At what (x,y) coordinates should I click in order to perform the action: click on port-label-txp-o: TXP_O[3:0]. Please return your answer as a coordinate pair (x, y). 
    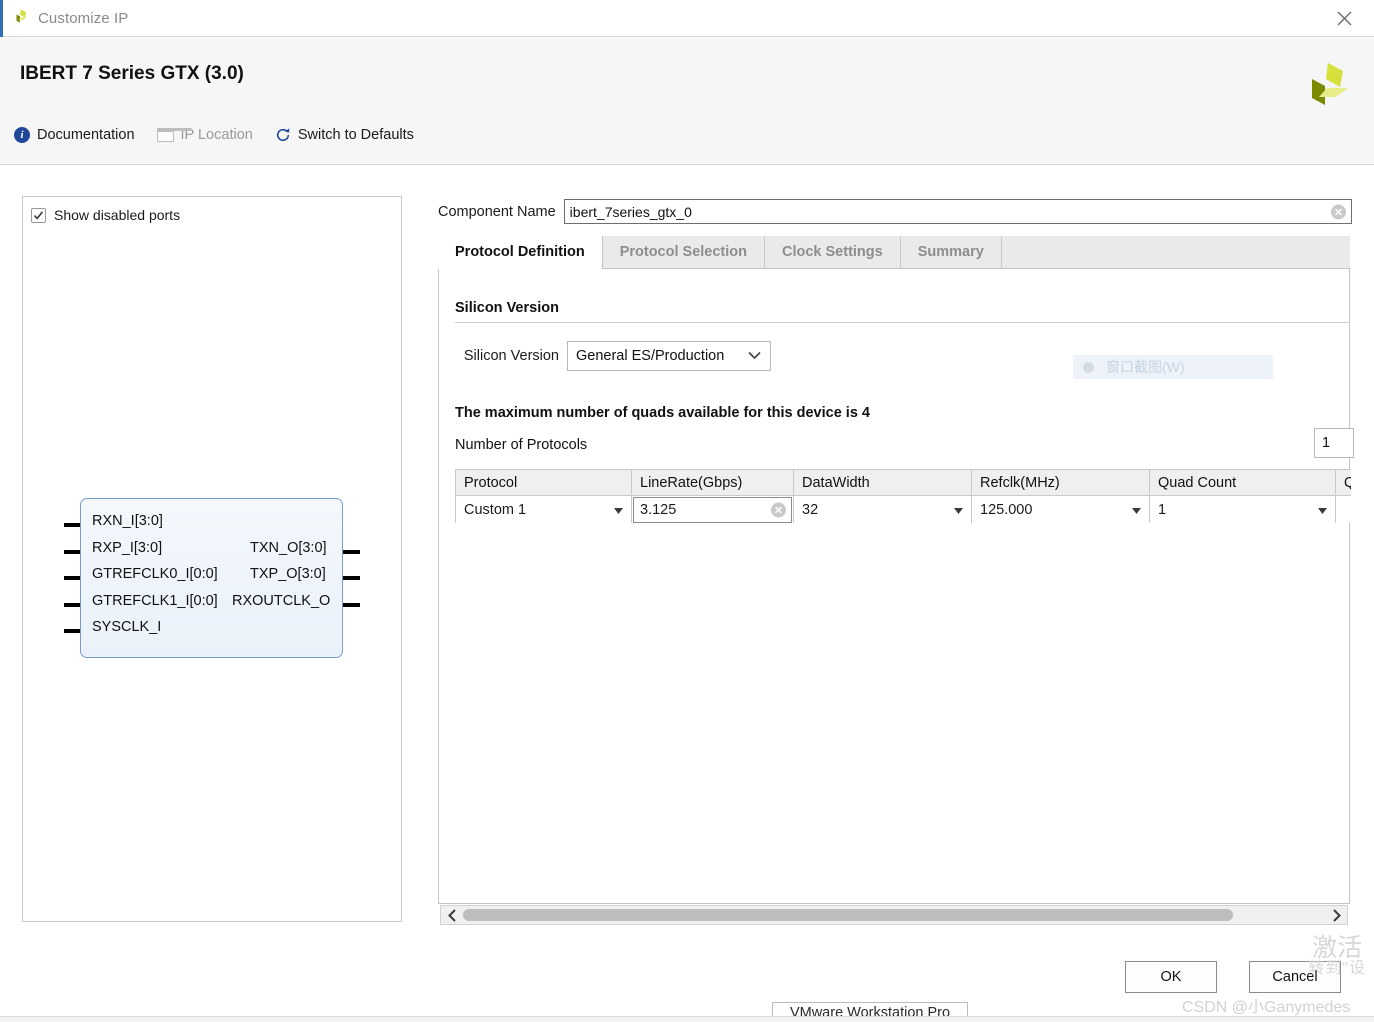
    Looking at the image, I should click on (288, 574).